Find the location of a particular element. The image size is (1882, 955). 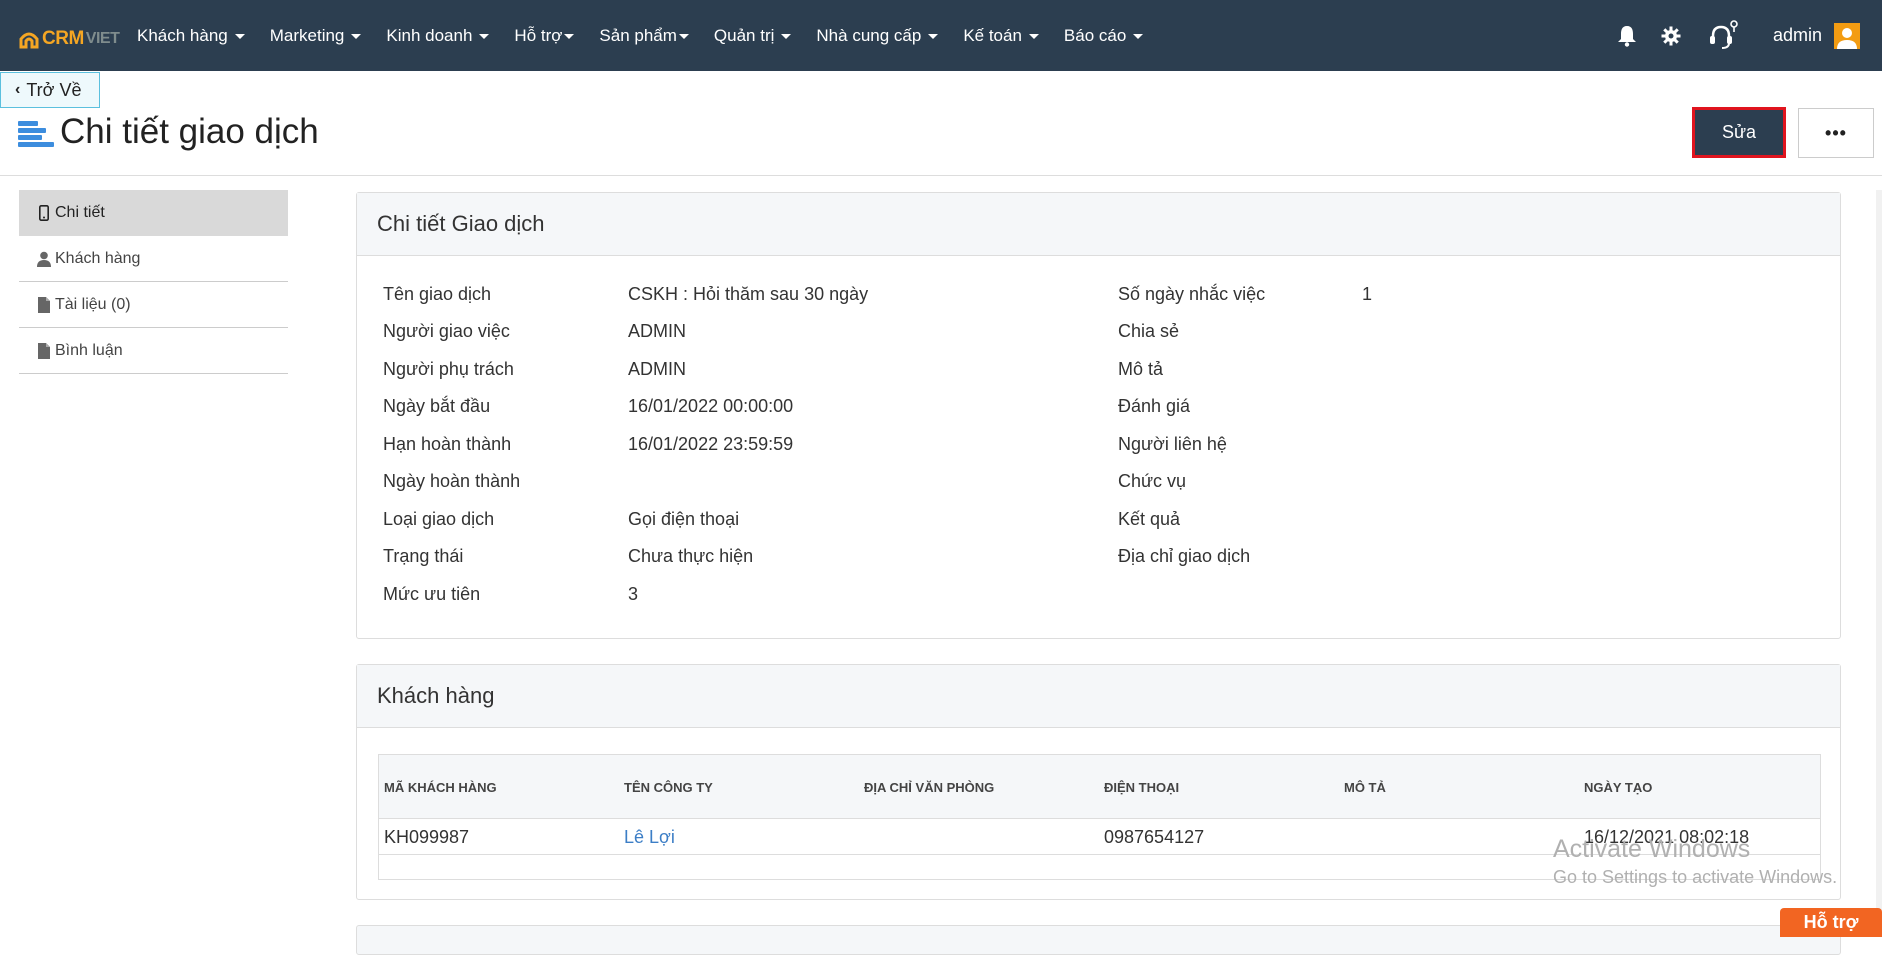

more-options-button: ••• is located at coordinates (1836, 133).